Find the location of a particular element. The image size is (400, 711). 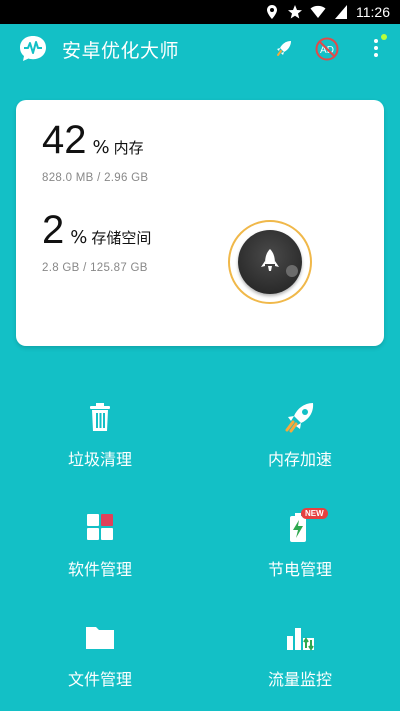

battery-icon is located at coordinates (341, 12).